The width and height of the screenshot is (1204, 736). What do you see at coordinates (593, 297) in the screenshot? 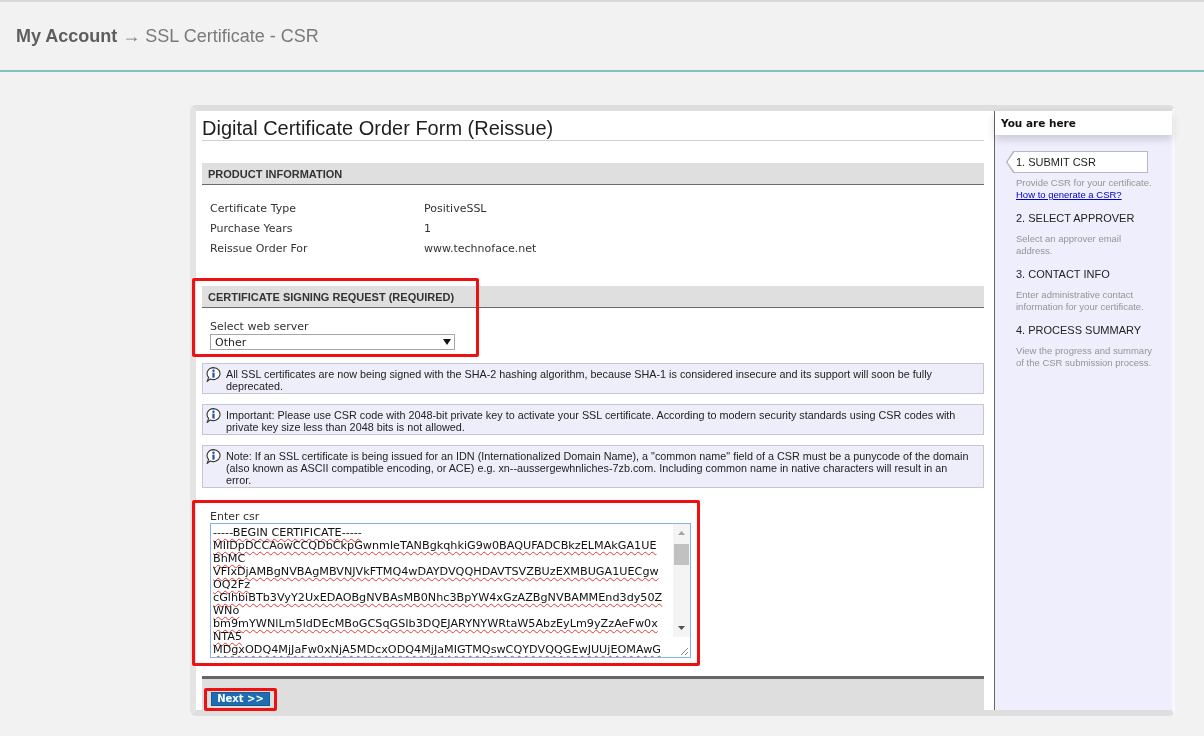
I see `section-heading: CERTIFICATE SIGNING REQUEST (REQUIRED)` at bounding box center [593, 297].